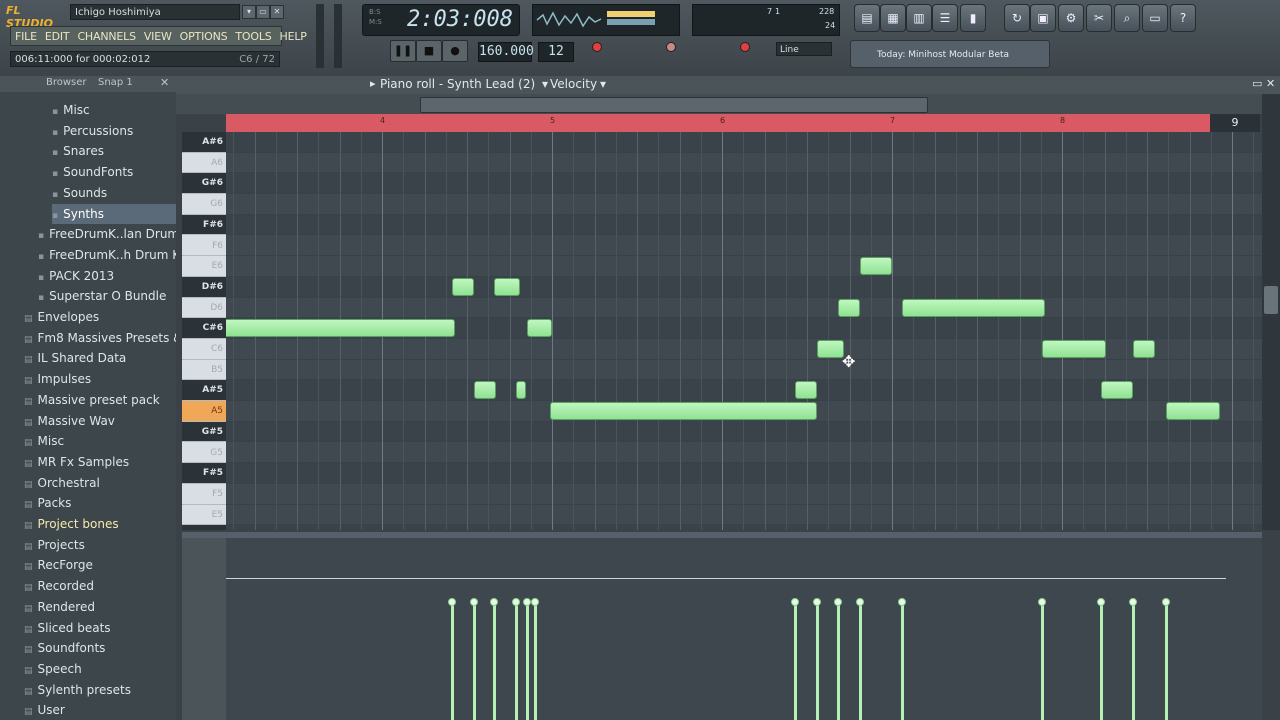 This screenshot has height=720, width=1280. What do you see at coordinates (107, 234) in the screenshot?
I see `browser-item: ▪ FreeDrumK..lan Drums` at bounding box center [107, 234].